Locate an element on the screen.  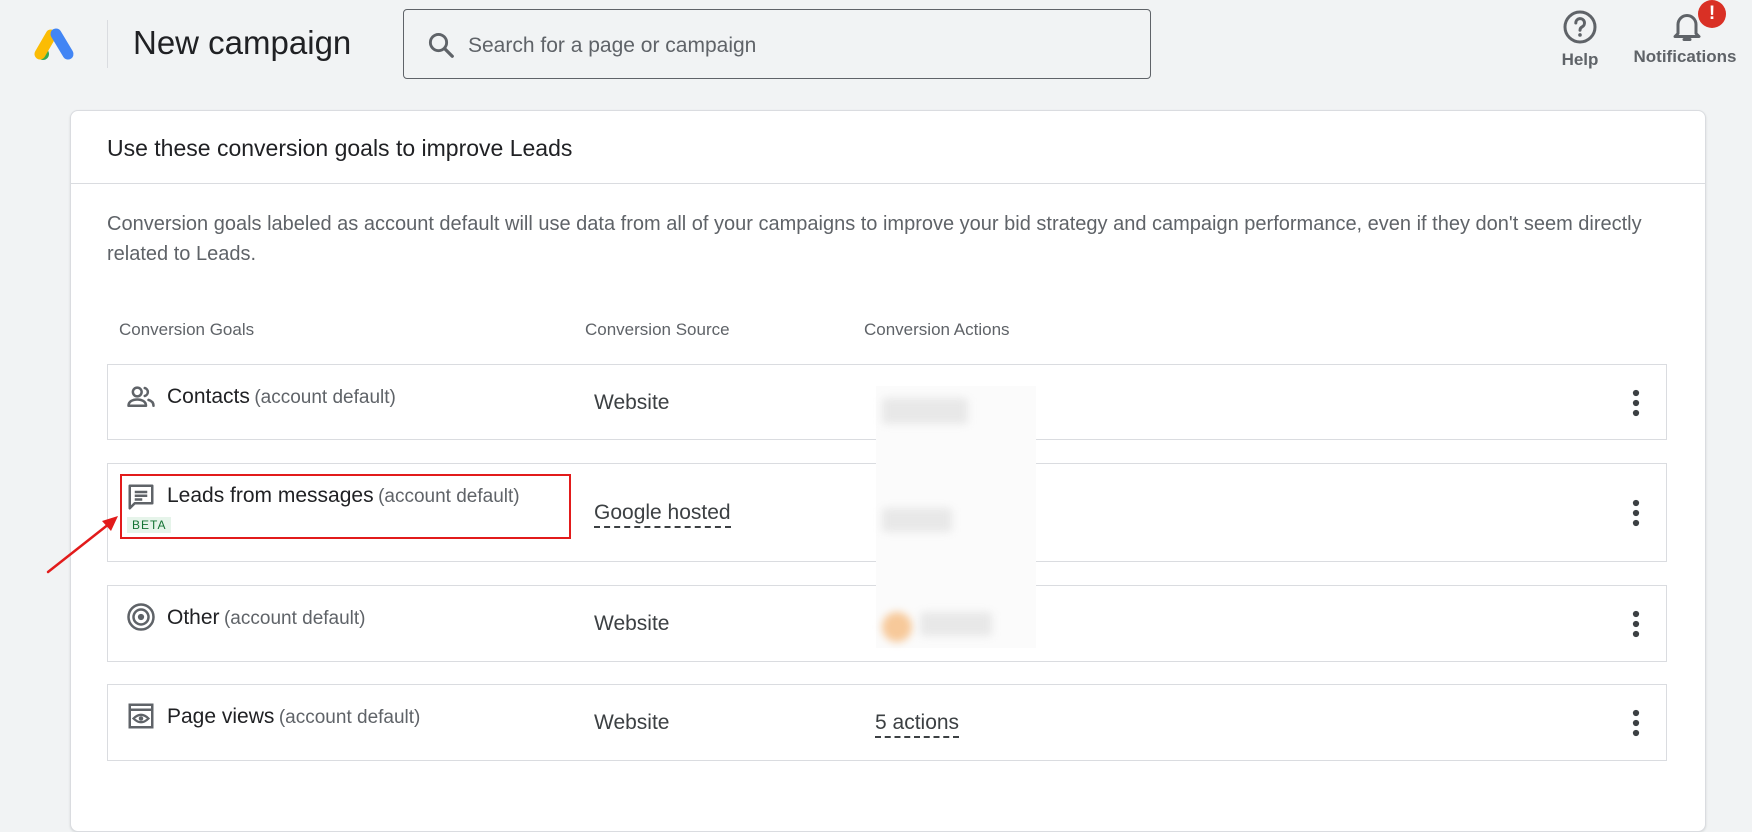
header-divider is located at coordinates (107, 44).